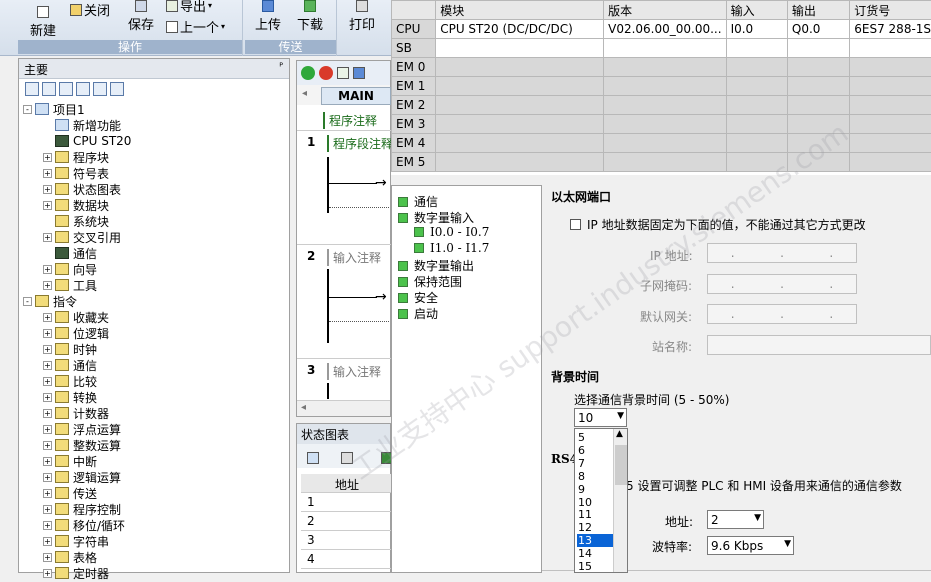 The width and height of the screenshot is (931, 582). I want to click on background-time-select: 10 ▼, so click(600, 417).